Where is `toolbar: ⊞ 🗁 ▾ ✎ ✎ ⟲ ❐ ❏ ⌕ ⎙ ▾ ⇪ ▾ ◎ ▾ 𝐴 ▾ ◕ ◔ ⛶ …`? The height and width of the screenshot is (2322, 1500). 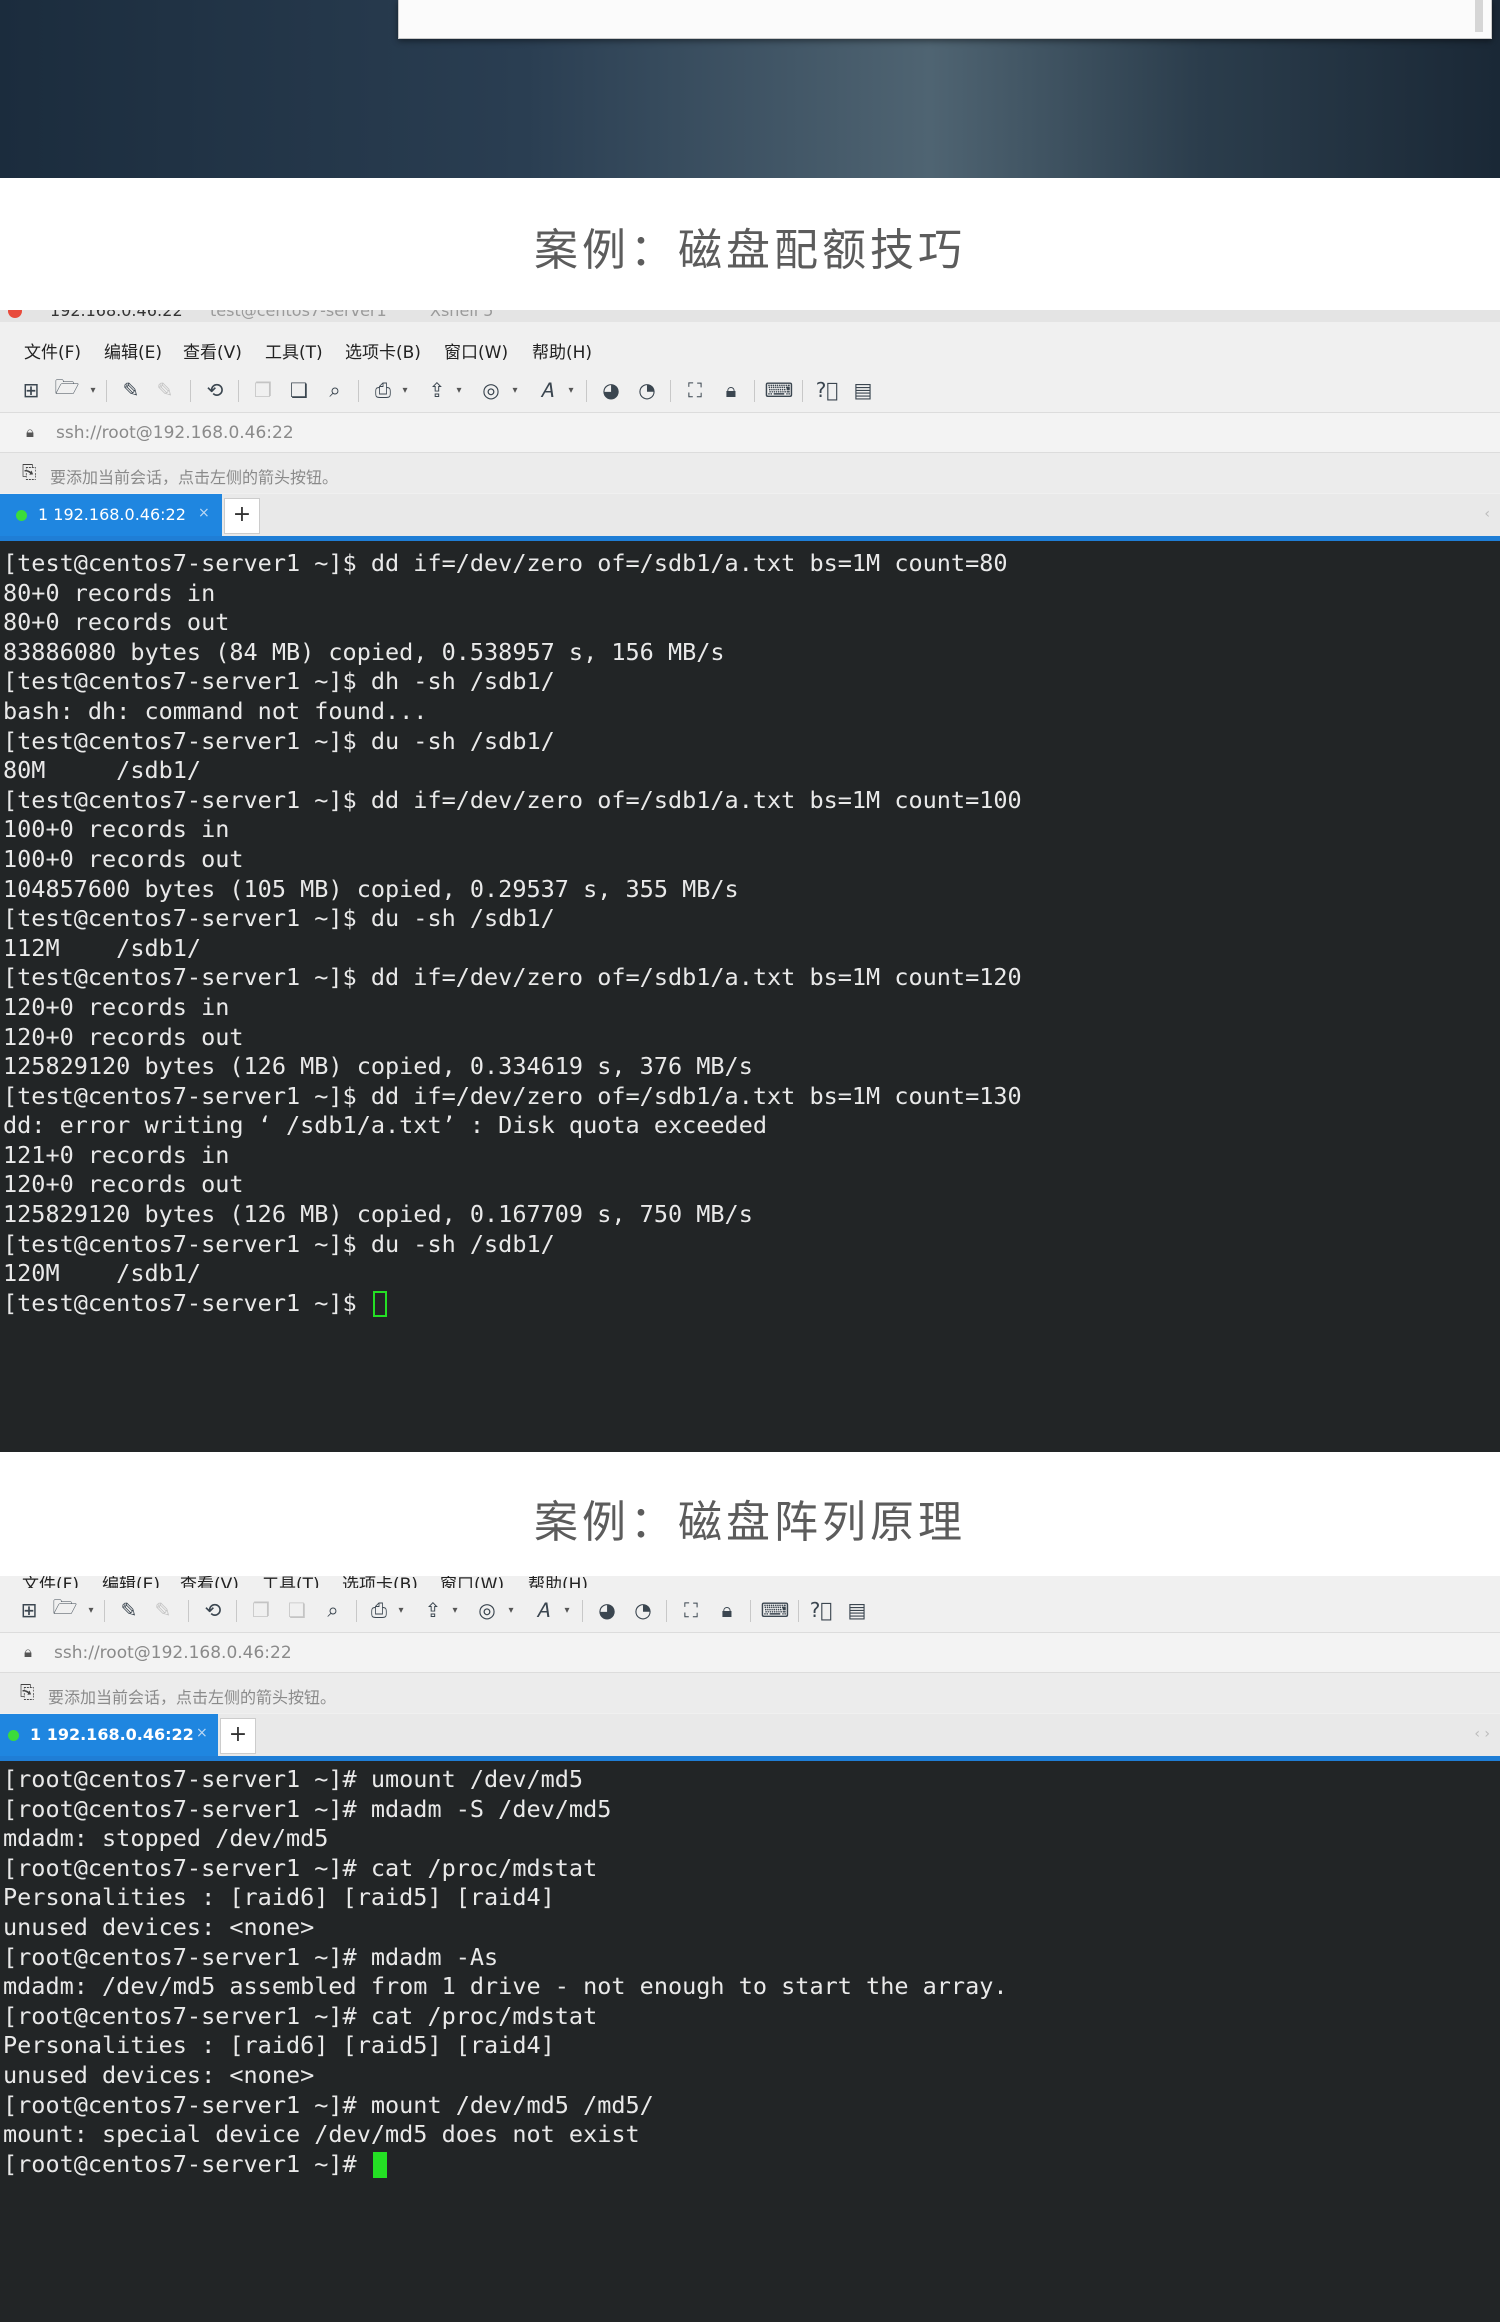
toolbar: ⊞ 🗁 ▾ ✎ ✎ ⟲ ❐ ❏ ⌕ ⎙ ▾ ⇪ ▾ ◎ ▾ 𝐴 ▾ ◕ ◔ ⛶ … is located at coordinates (750, 390).